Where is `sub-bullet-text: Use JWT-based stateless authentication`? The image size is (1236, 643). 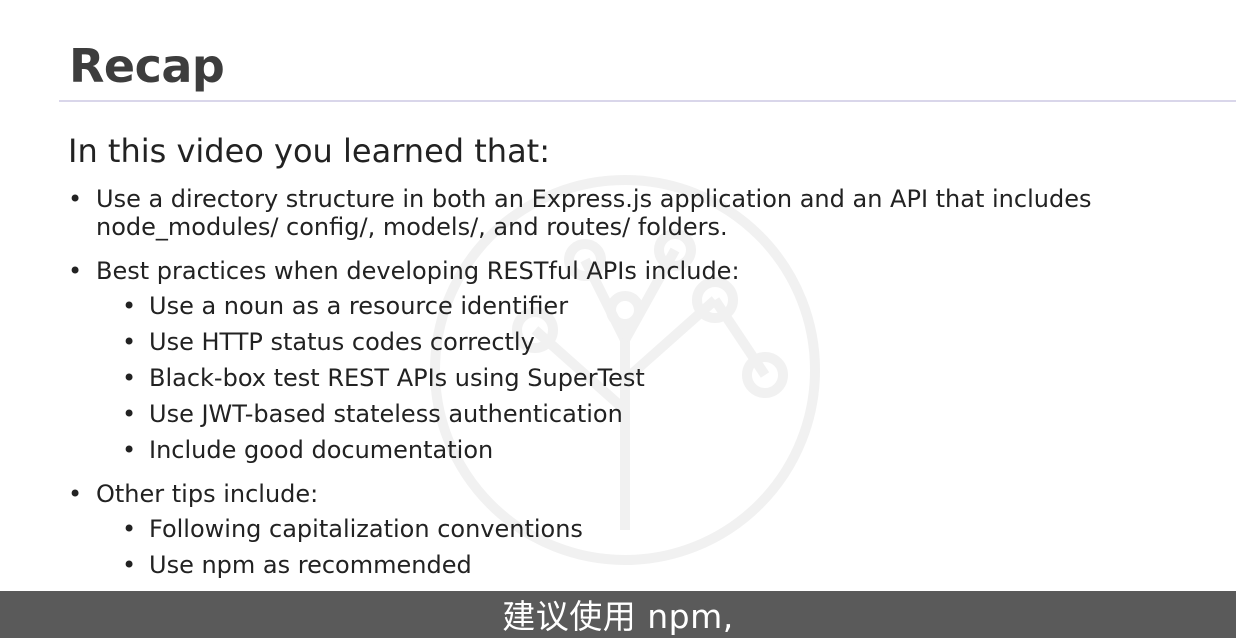
sub-bullet-text: Use JWT-based stateless authentication is located at coordinates (386, 414).